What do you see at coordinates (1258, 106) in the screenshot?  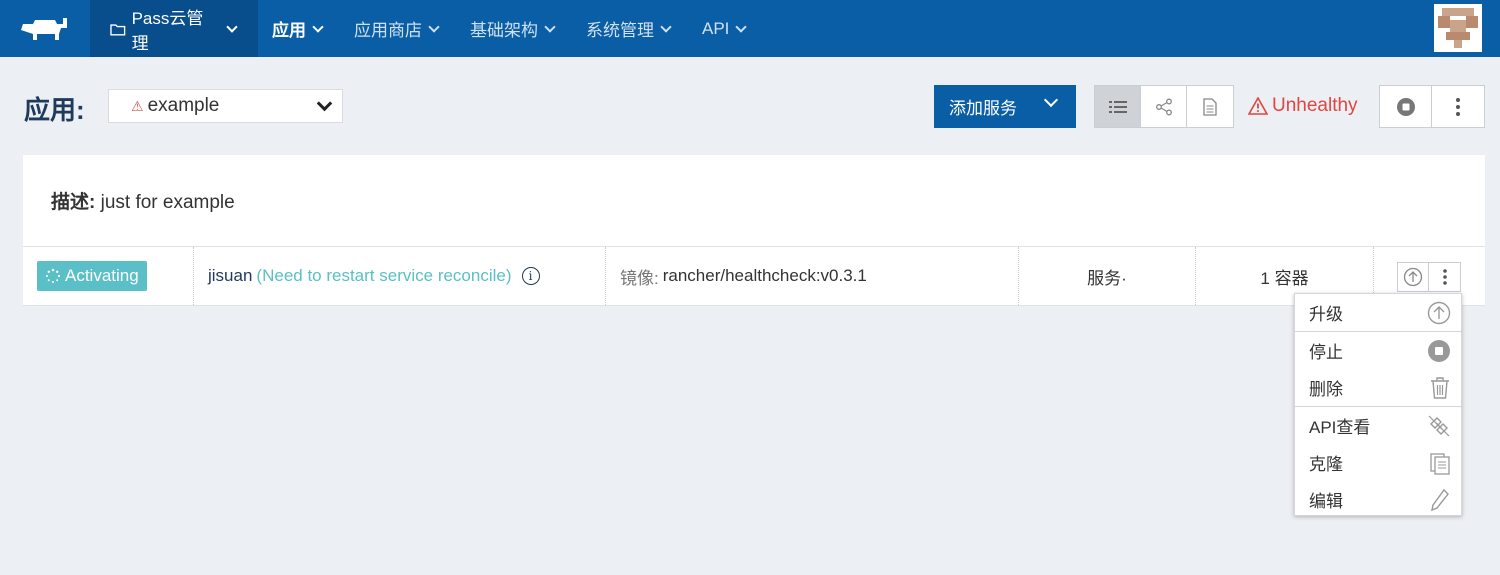 I see `warning-icon` at bounding box center [1258, 106].